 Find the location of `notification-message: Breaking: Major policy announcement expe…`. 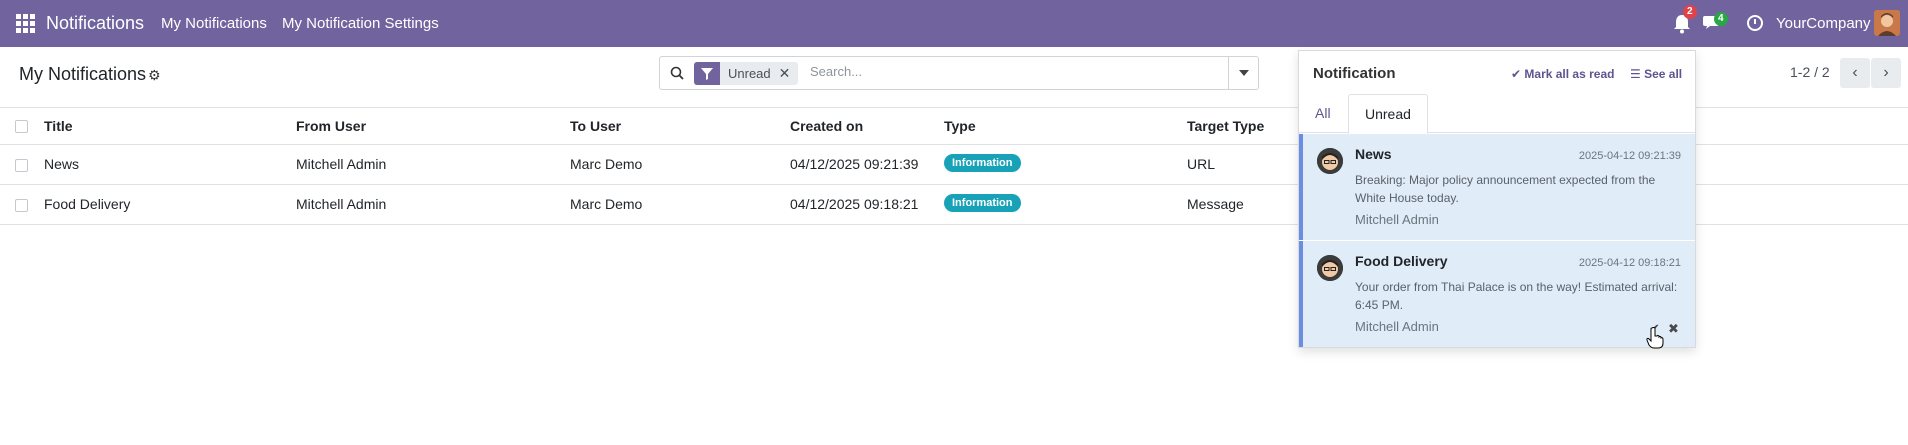

notification-message: Breaking: Major policy announcement expe… is located at coordinates (1505, 189).